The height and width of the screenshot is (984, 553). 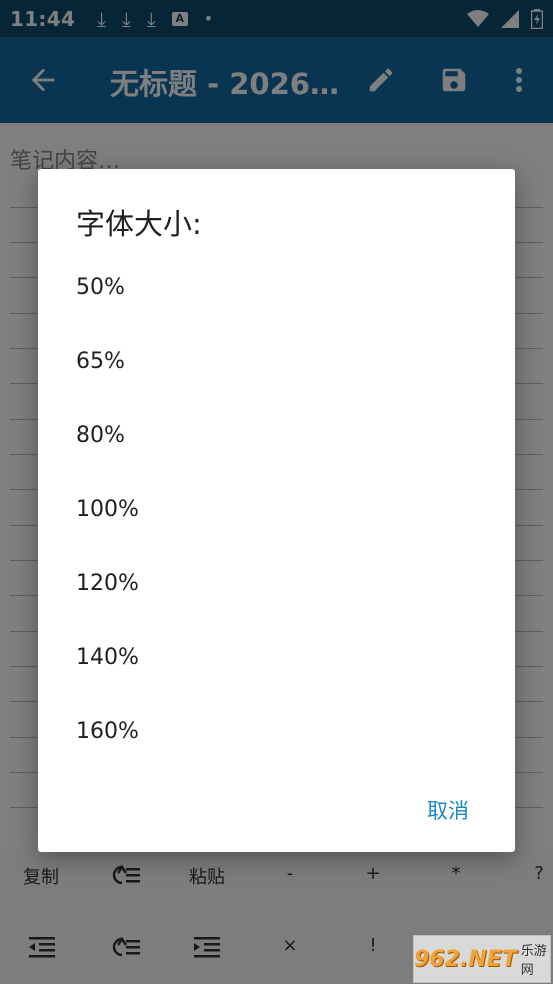 What do you see at coordinates (107, 657) in the screenshot?
I see `option-label: 140%` at bounding box center [107, 657].